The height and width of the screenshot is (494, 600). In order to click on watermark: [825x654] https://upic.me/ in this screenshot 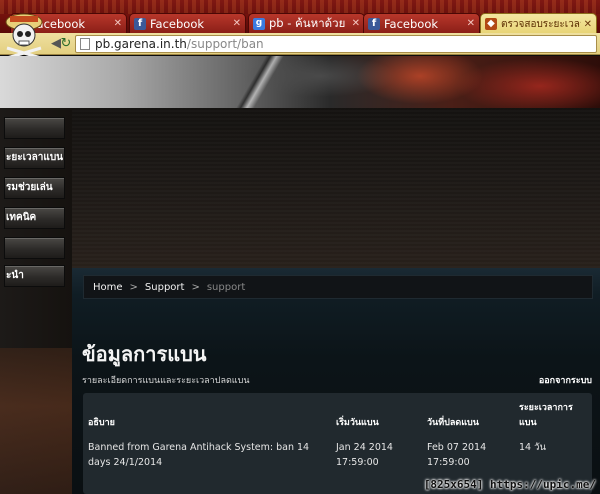, I will do `click(509, 484)`.